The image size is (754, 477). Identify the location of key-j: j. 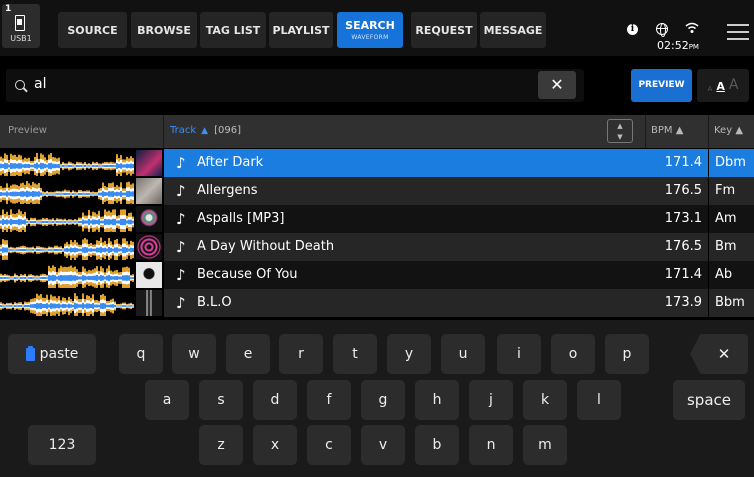
(491, 400).